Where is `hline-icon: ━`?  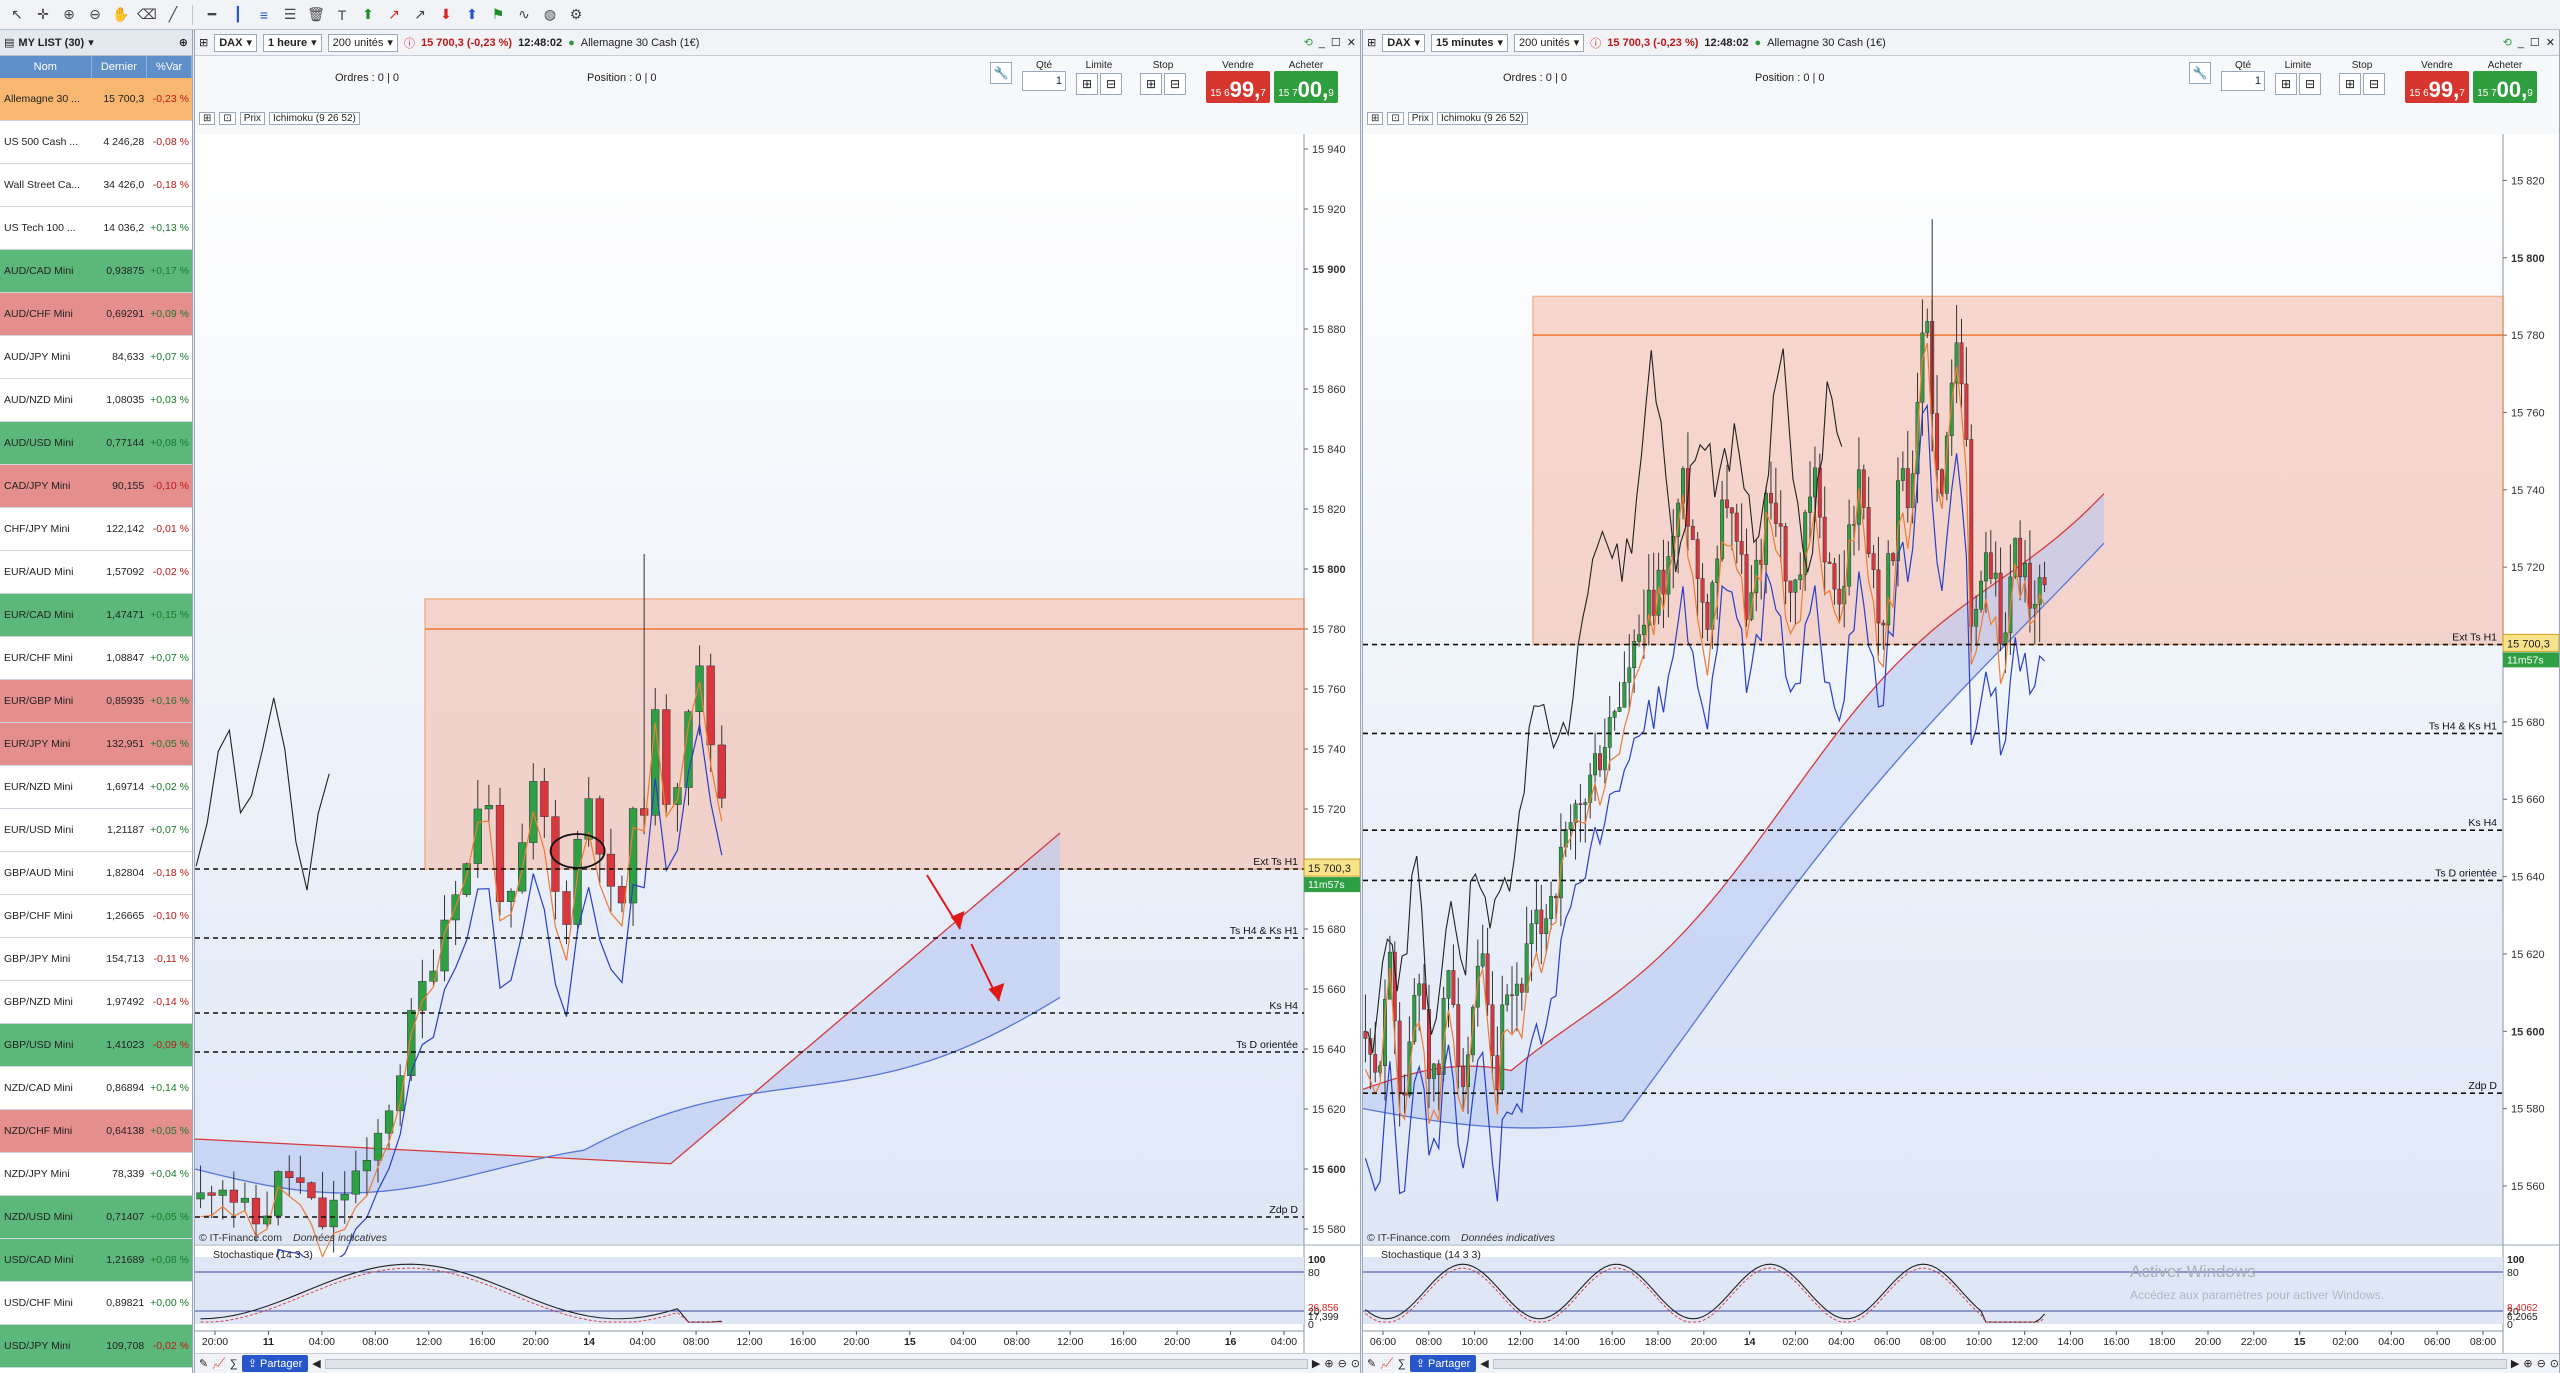 hline-icon: ━ is located at coordinates (212, 15).